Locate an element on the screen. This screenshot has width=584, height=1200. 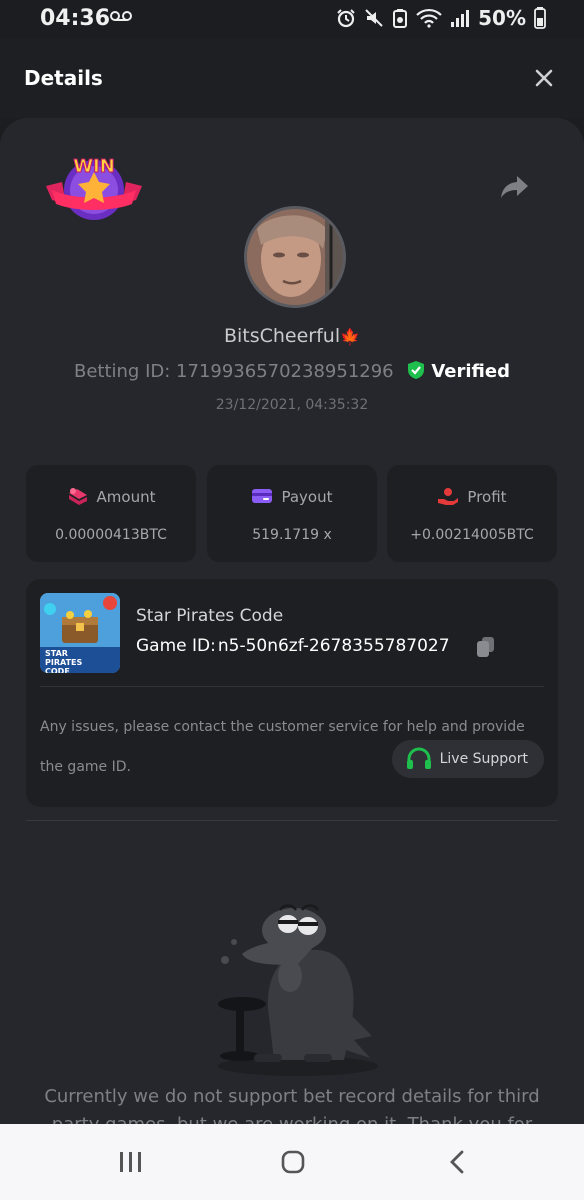
alarm-icon is located at coordinates (346, 18).